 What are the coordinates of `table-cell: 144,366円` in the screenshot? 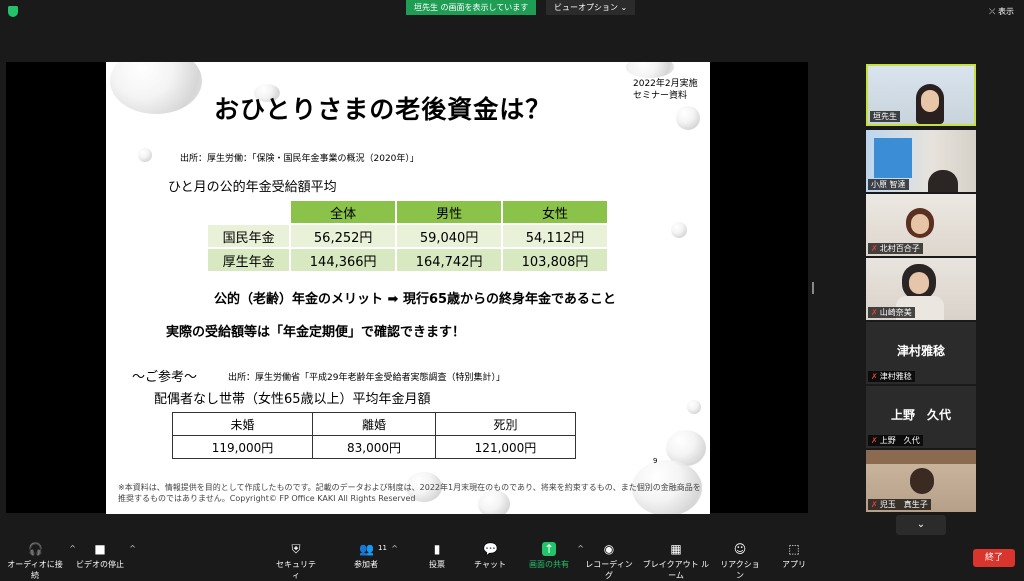 It's located at (343, 260).